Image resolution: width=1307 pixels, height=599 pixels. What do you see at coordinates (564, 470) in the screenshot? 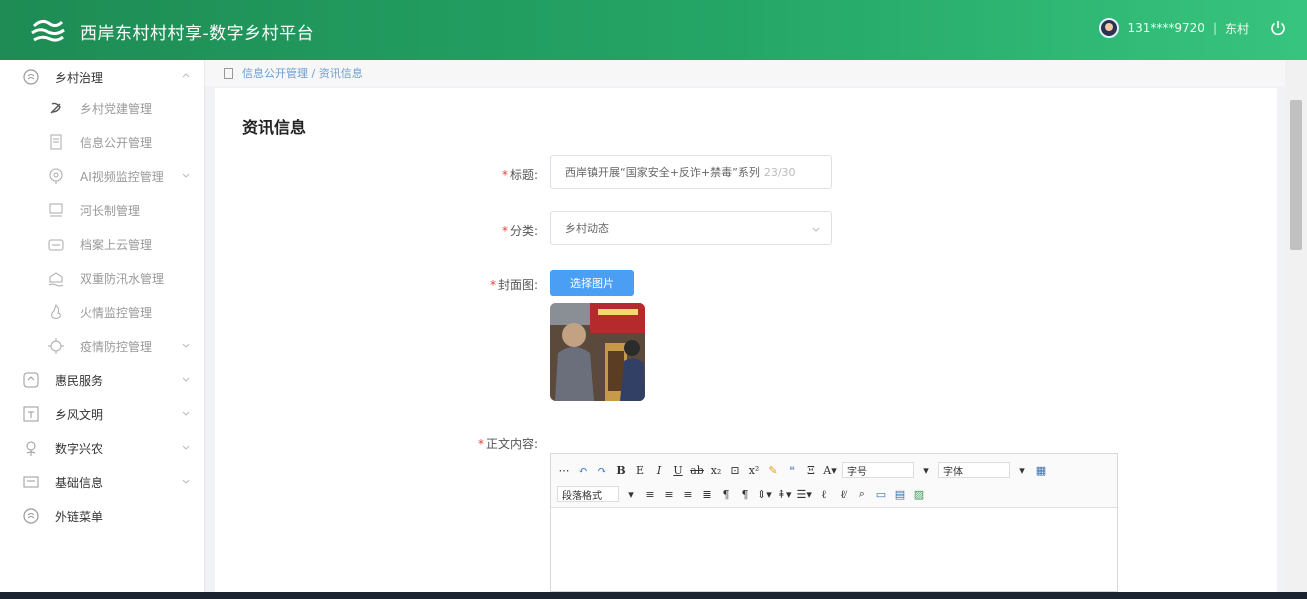
I see `source-code-icon: ⋯` at bounding box center [564, 470].